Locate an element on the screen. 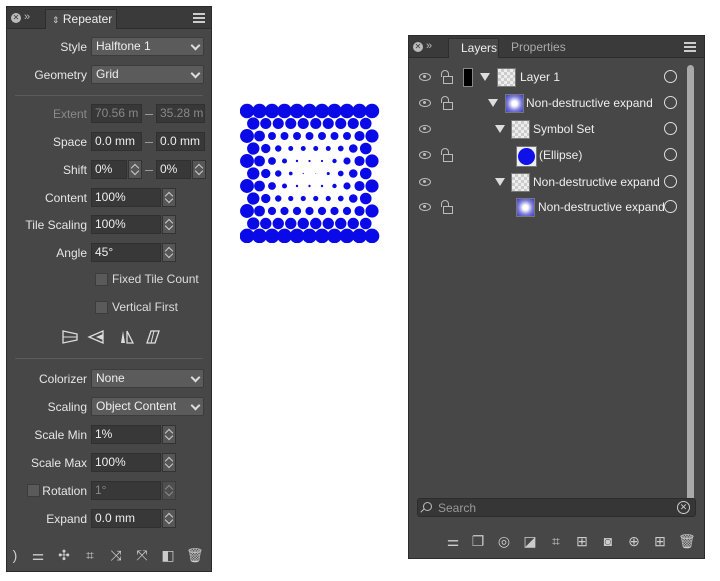 The image size is (720, 581). effects-icon: ◎ is located at coordinates (504, 541).